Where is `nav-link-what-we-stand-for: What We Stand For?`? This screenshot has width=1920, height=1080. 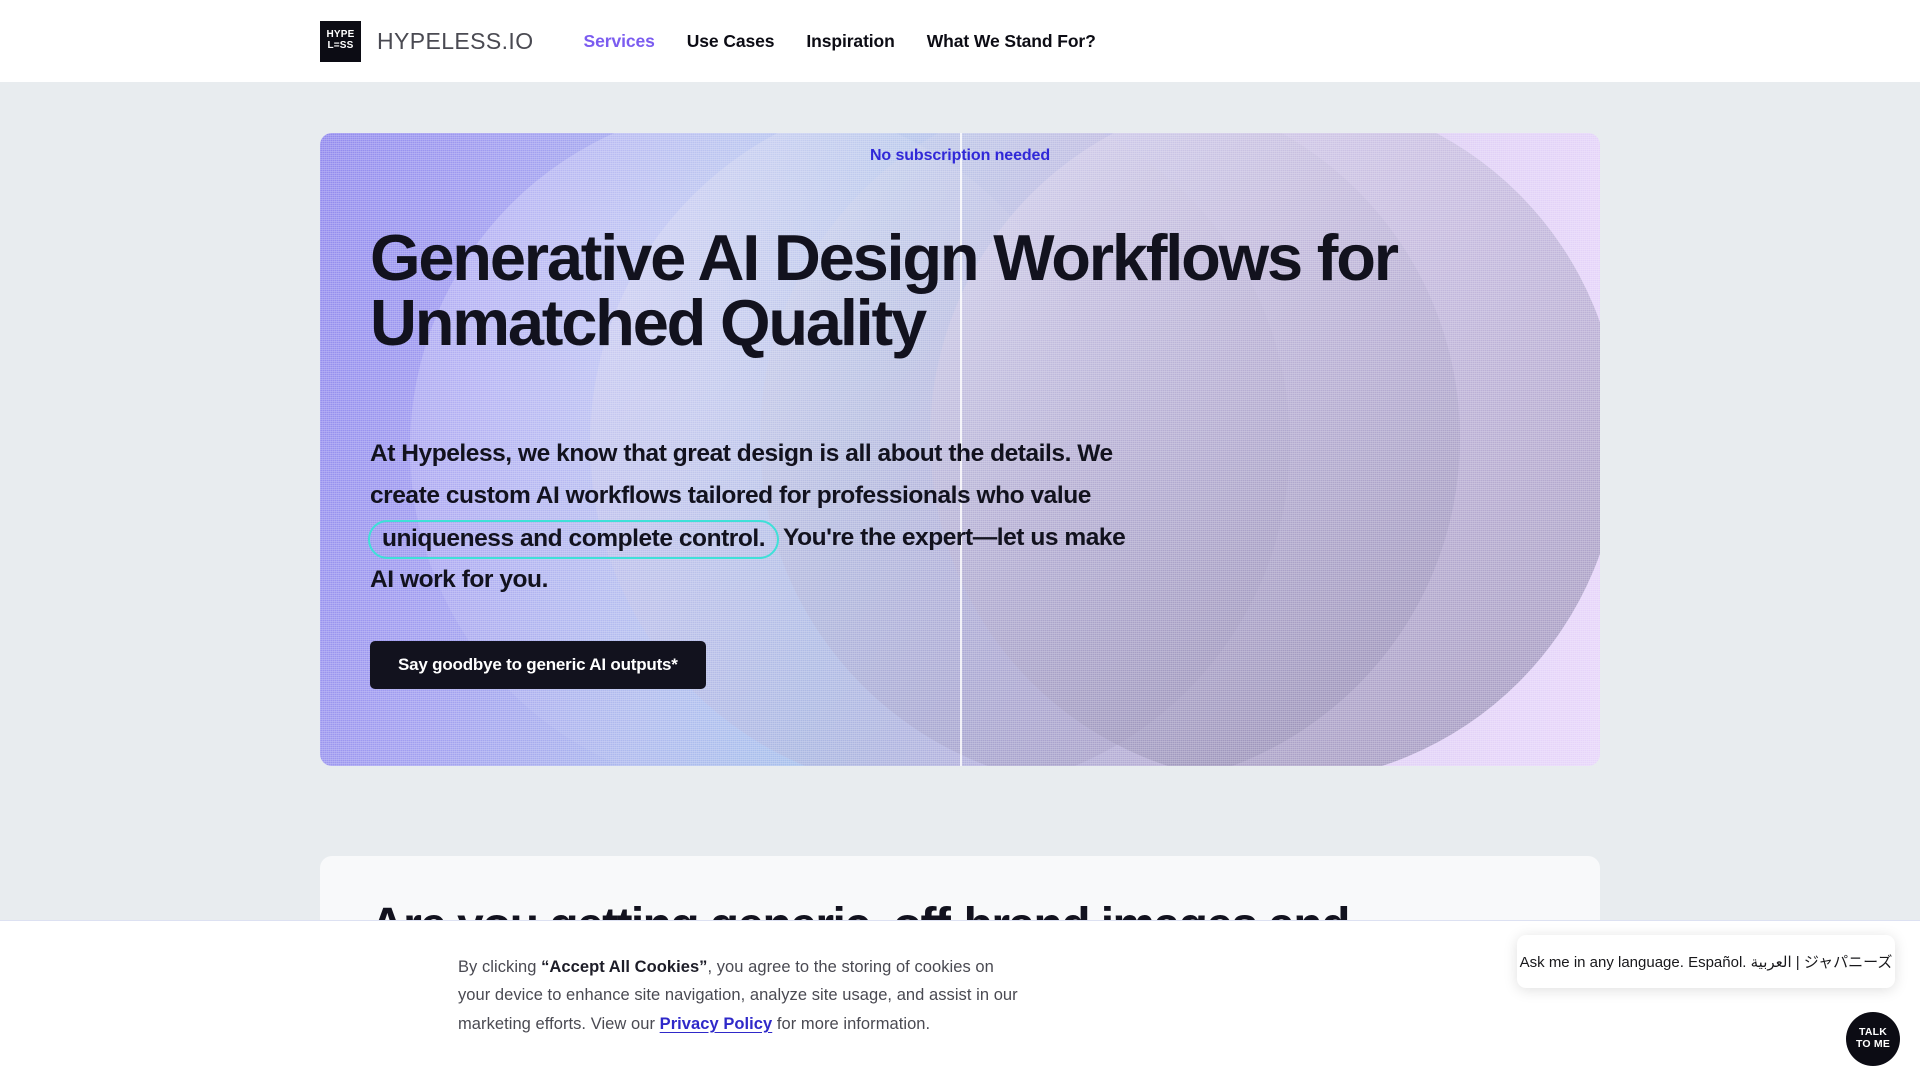
nav-link-what-we-stand-for: What We Stand For? is located at coordinates (1011, 41).